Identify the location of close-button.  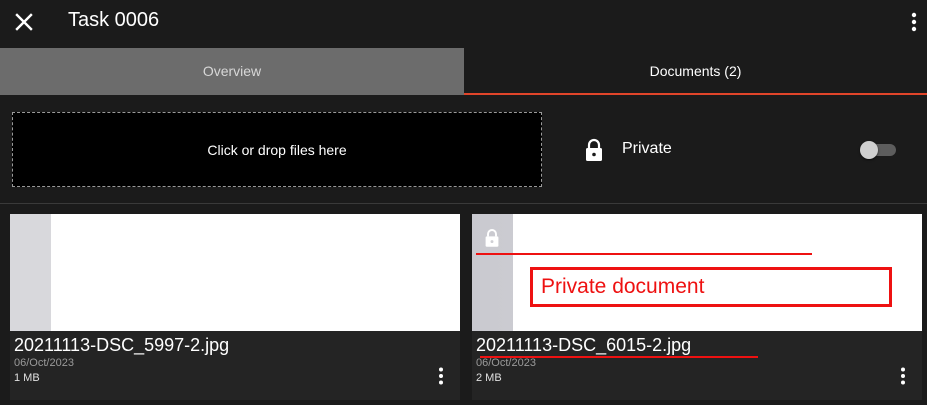
(24, 22).